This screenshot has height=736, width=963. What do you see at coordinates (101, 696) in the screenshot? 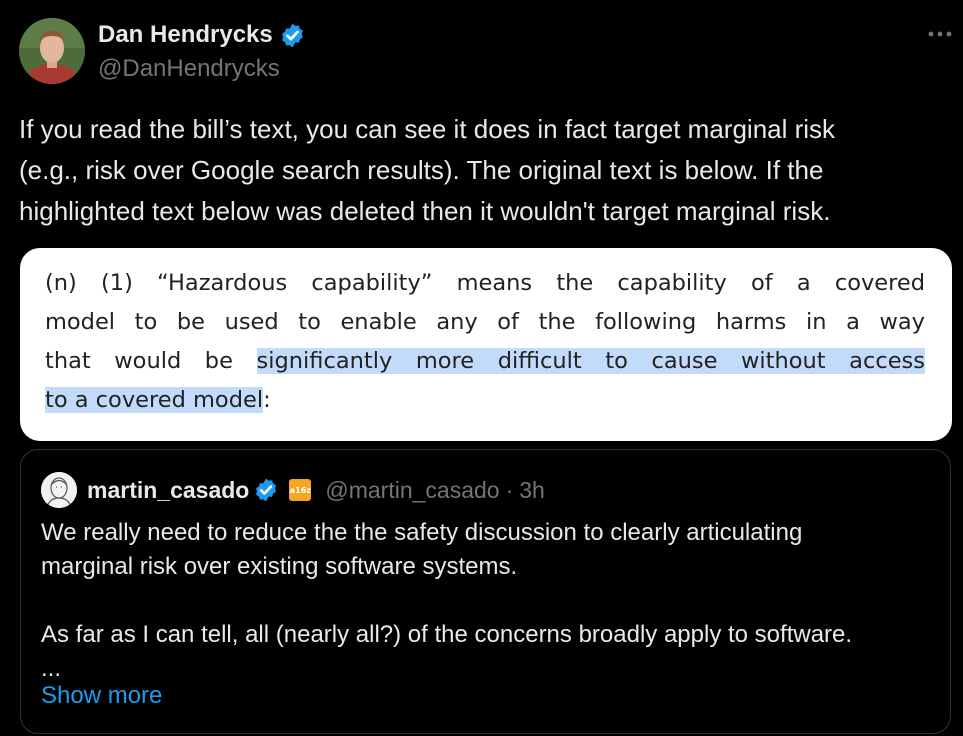
I see `show-more-link: Show more` at bounding box center [101, 696].